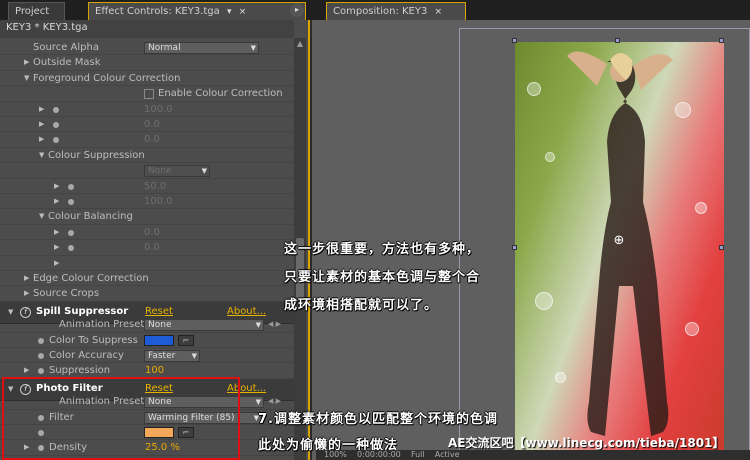 The image size is (750, 460). I want to click on watermark-text: AE交流区吧【www.linecg.com/tieba/1801】, so click(586, 443).